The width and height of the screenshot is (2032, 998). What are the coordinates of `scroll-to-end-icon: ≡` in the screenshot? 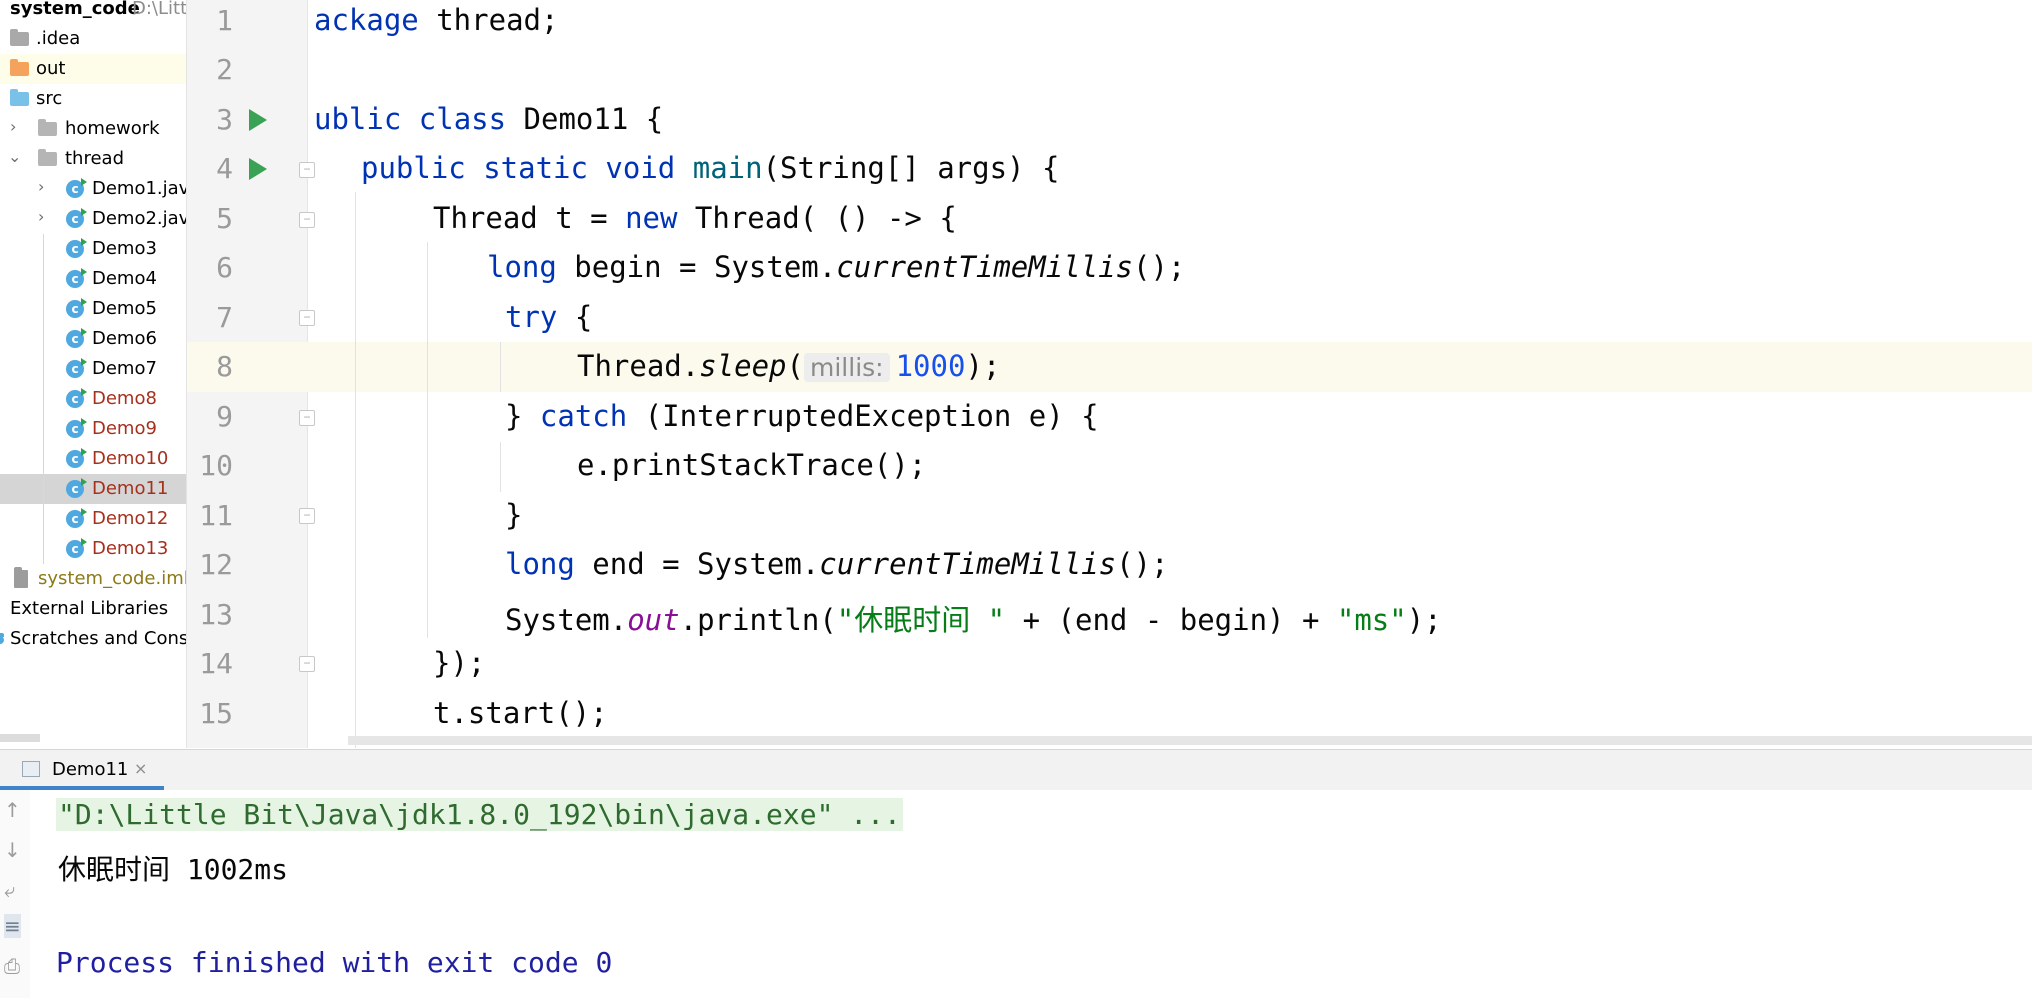 It's located at (12, 926).